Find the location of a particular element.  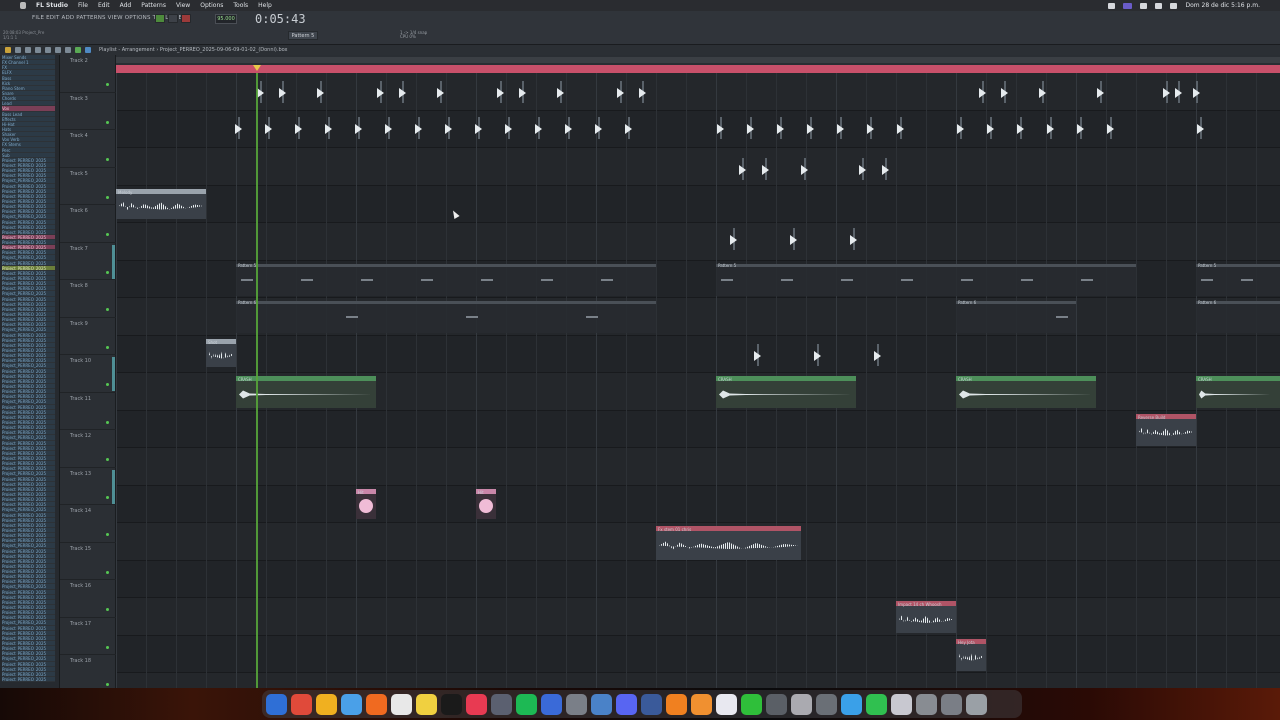

playlist-clip: Melody is located at coordinates (161, 203).